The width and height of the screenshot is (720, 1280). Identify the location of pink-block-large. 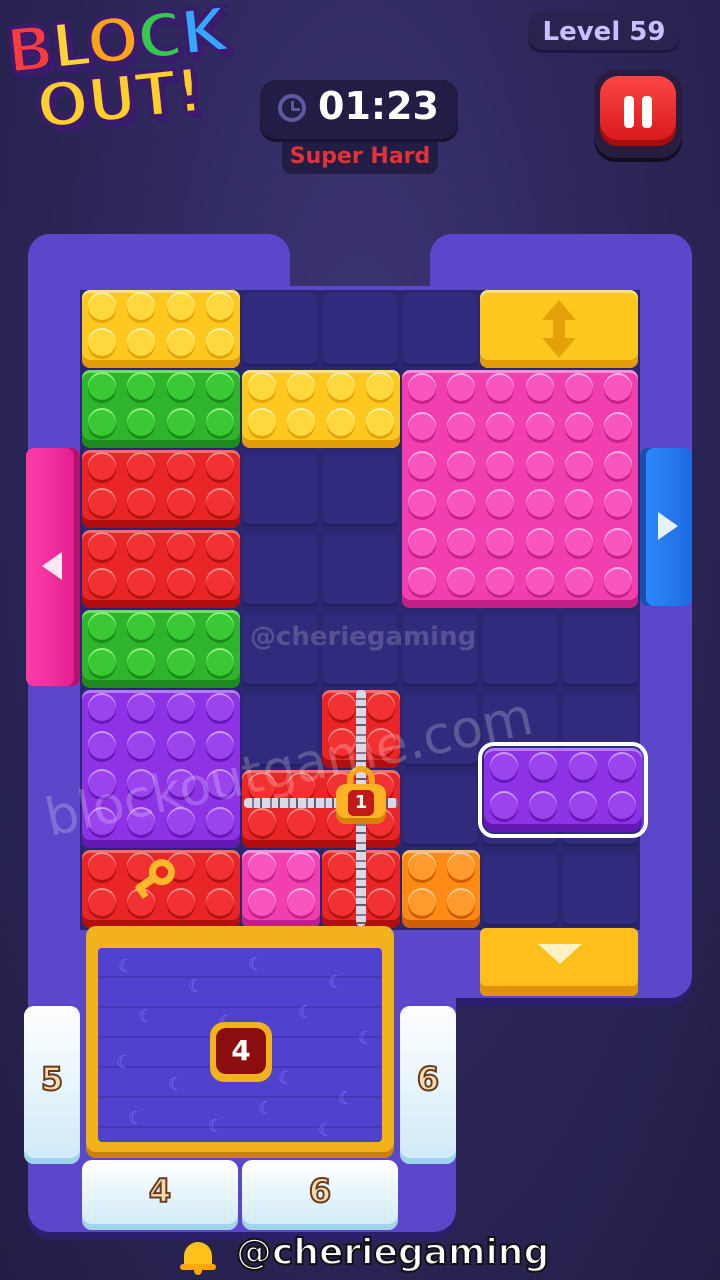
(520, 489).